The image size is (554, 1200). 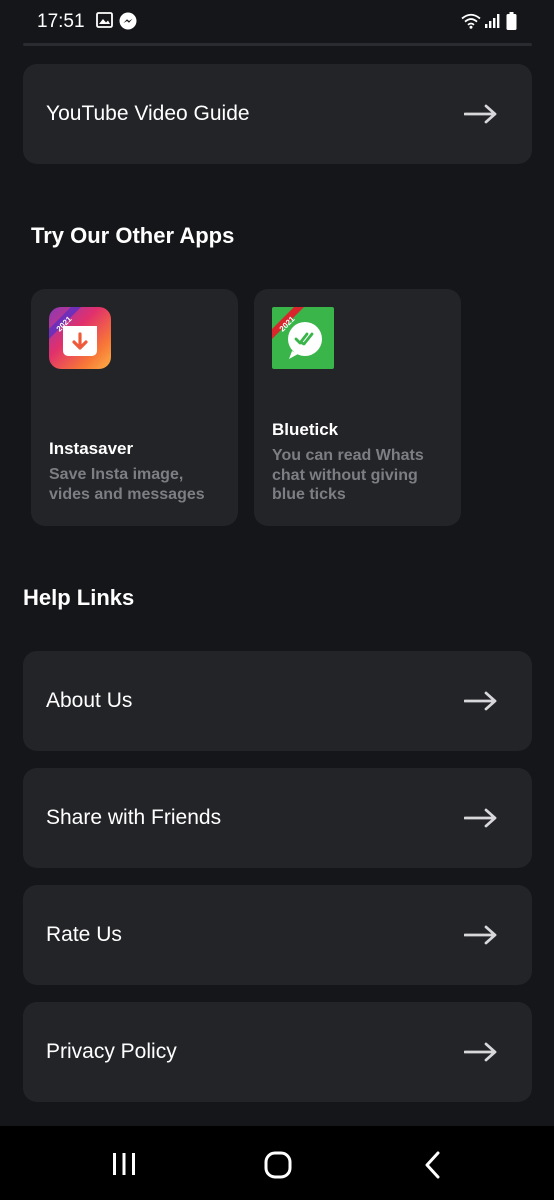 I want to click on help-link-label: Share with Friends, so click(x=134, y=817).